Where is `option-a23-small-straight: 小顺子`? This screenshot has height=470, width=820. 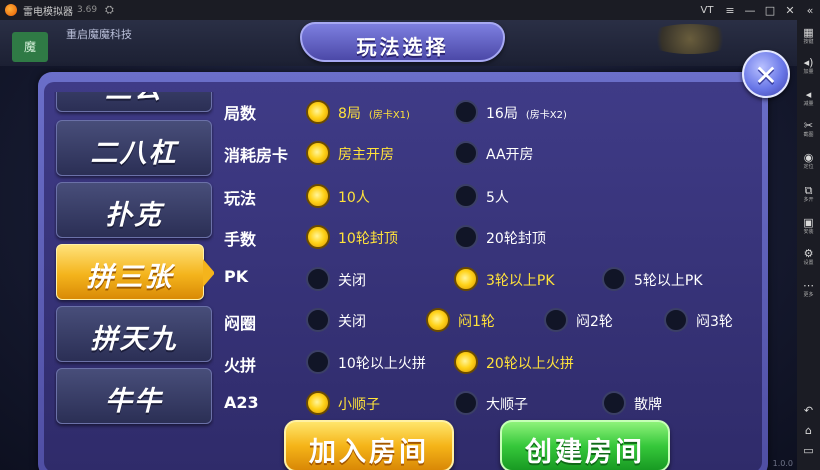
option-a23-small-straight: 小顺子 is located at coordinates (359, 404).